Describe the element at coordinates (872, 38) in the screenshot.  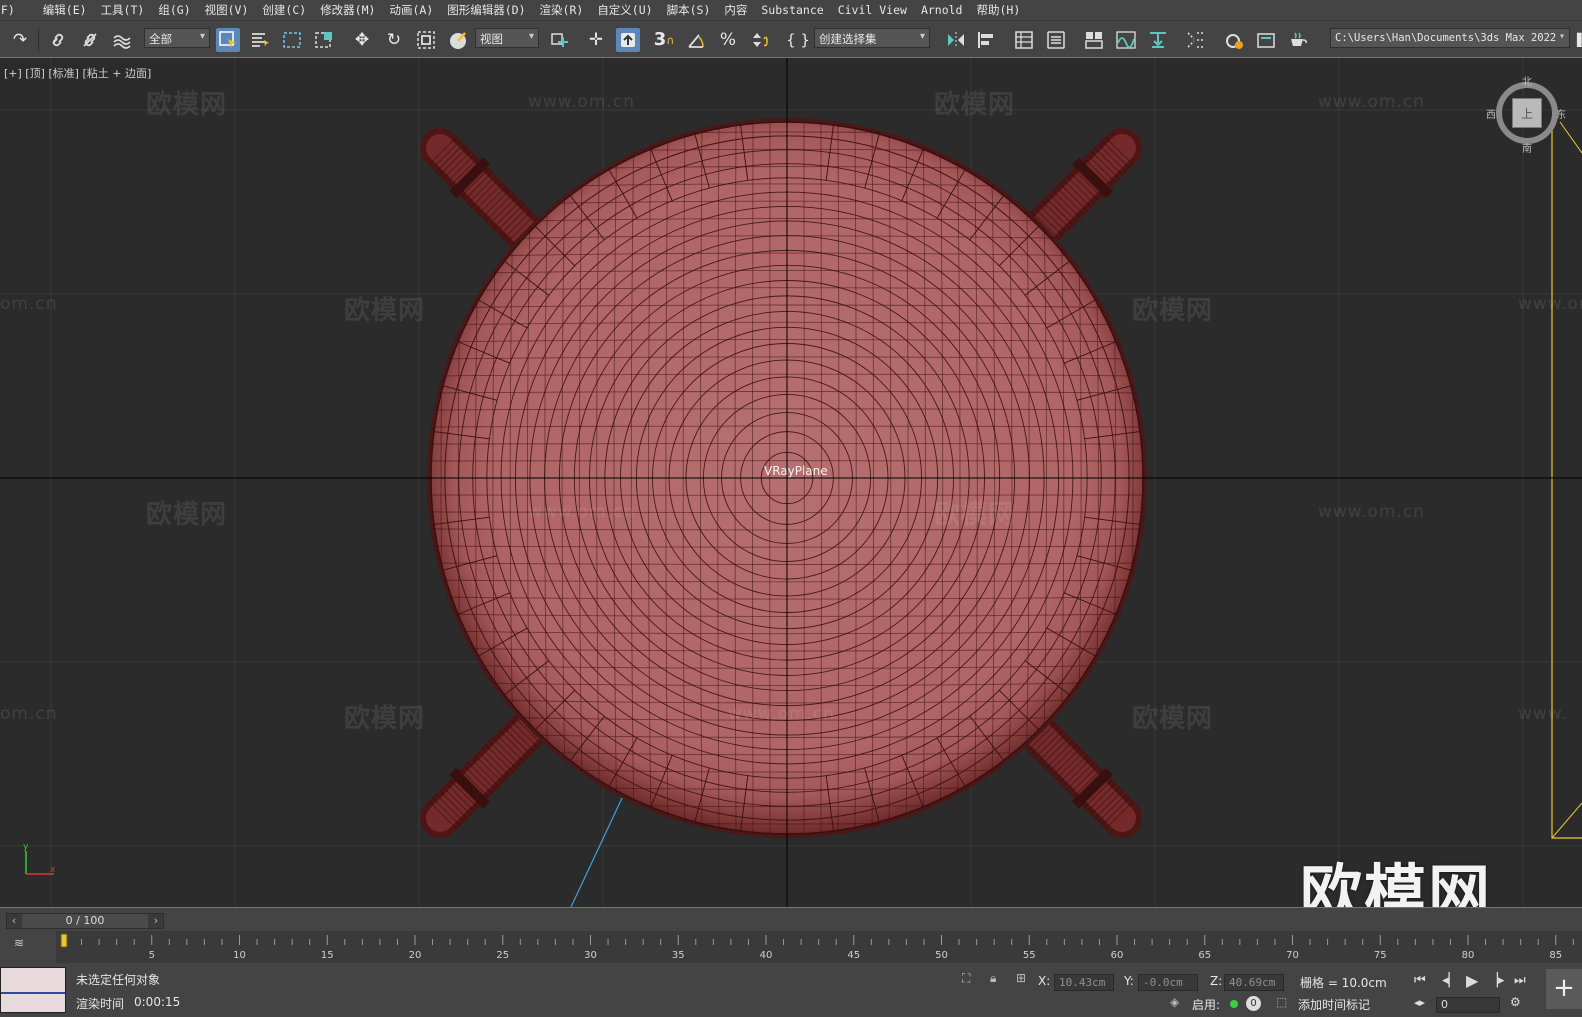
I see `named-selection-dropdown: 创建选择集` at that location.